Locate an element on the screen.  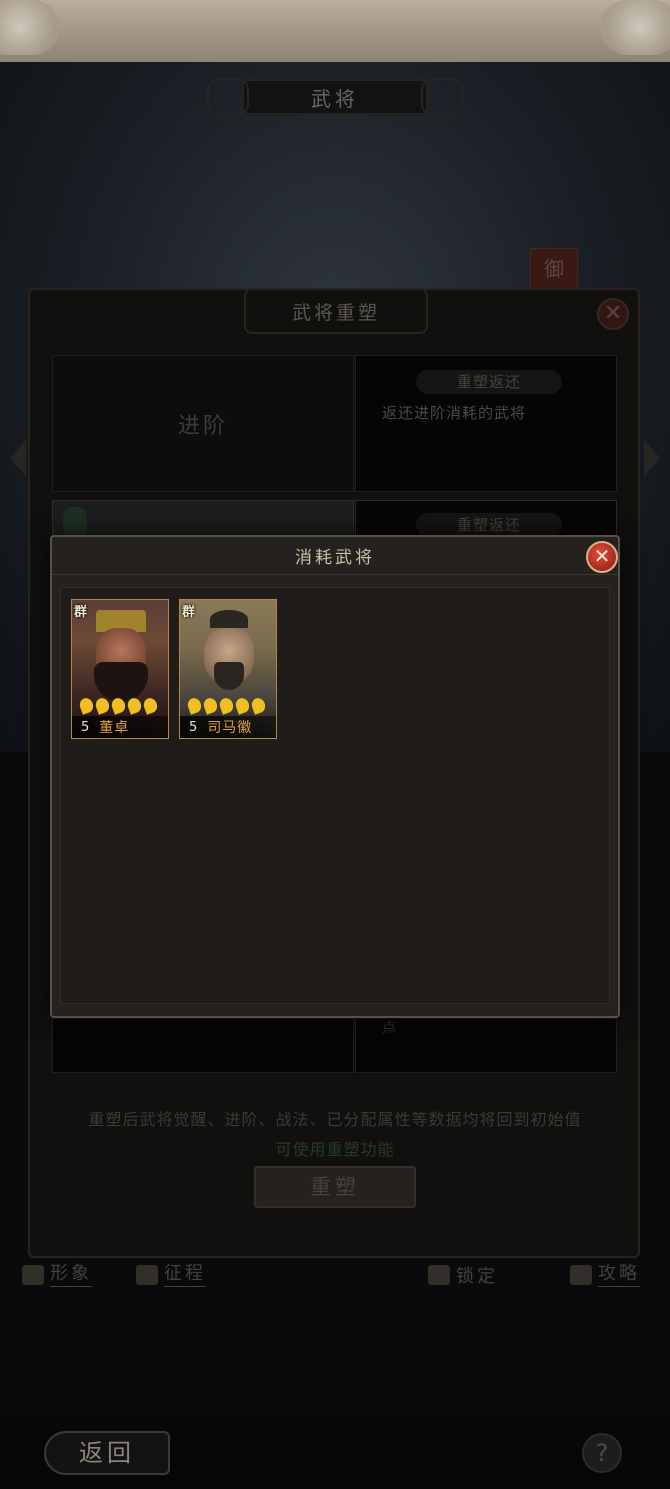
general-card: 群 5 司马徽 is located at coordinates (228, 669).